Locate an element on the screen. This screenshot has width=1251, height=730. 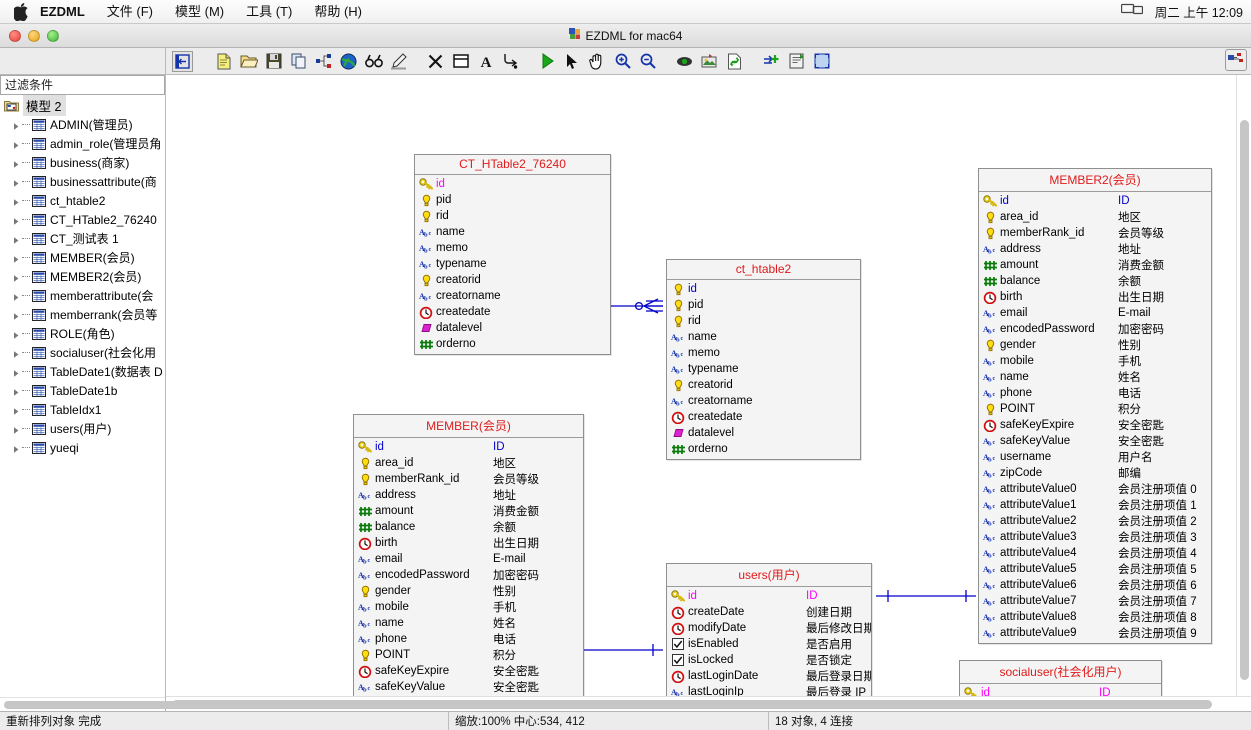
tree-item-17: yueqi is located at coordinates (82, 447).